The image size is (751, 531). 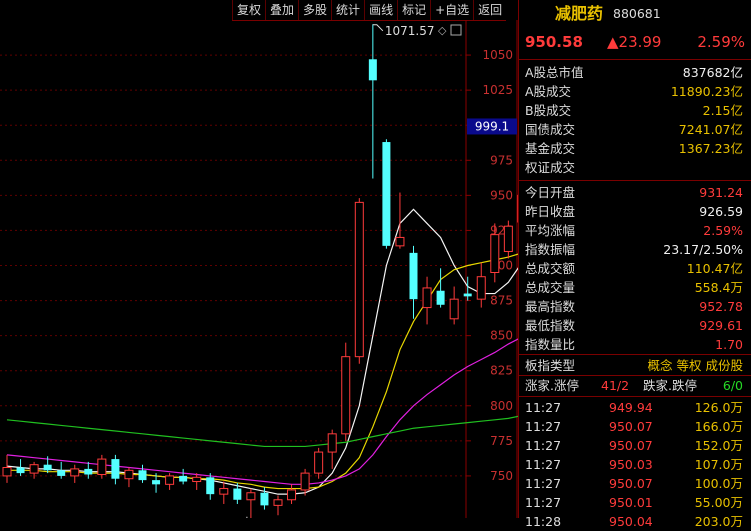 What do you see at coordinates (719, 407) in the screenshot?
I see `tick-volume: 126.0万` at bounding box center [719, 407].